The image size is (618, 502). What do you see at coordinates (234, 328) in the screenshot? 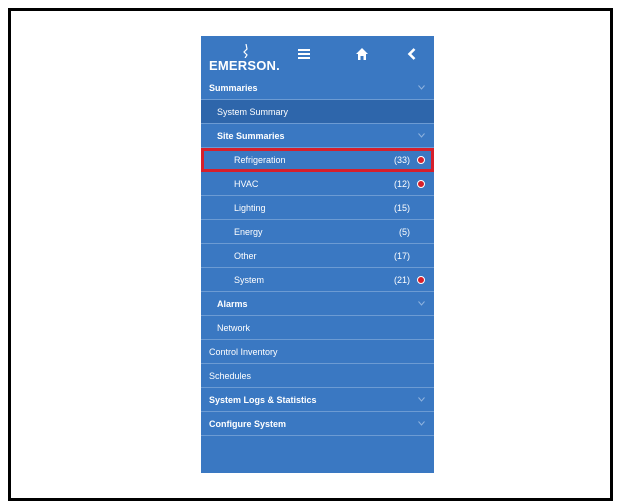
I see `nav-network-label: Network` at bounding box center [234, 328].